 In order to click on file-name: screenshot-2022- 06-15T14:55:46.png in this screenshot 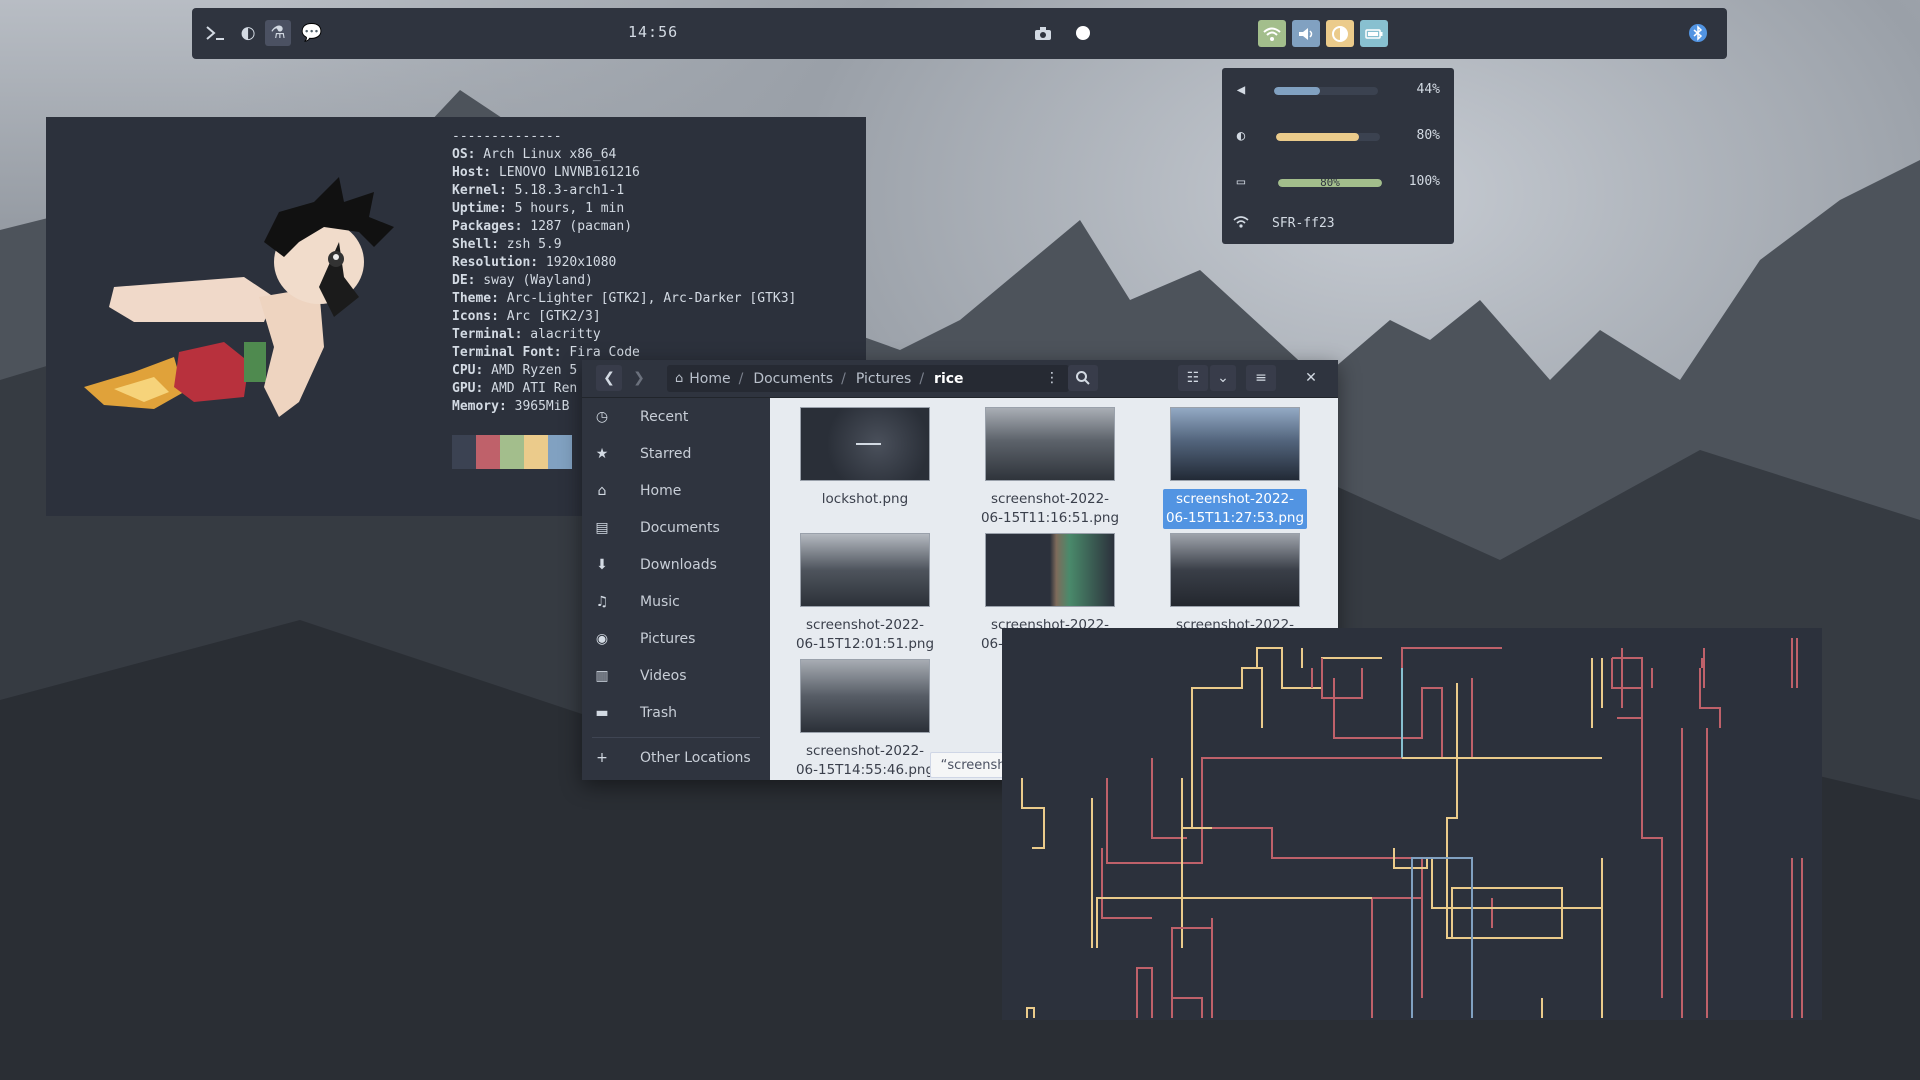, I will do `click(865, 761)`.